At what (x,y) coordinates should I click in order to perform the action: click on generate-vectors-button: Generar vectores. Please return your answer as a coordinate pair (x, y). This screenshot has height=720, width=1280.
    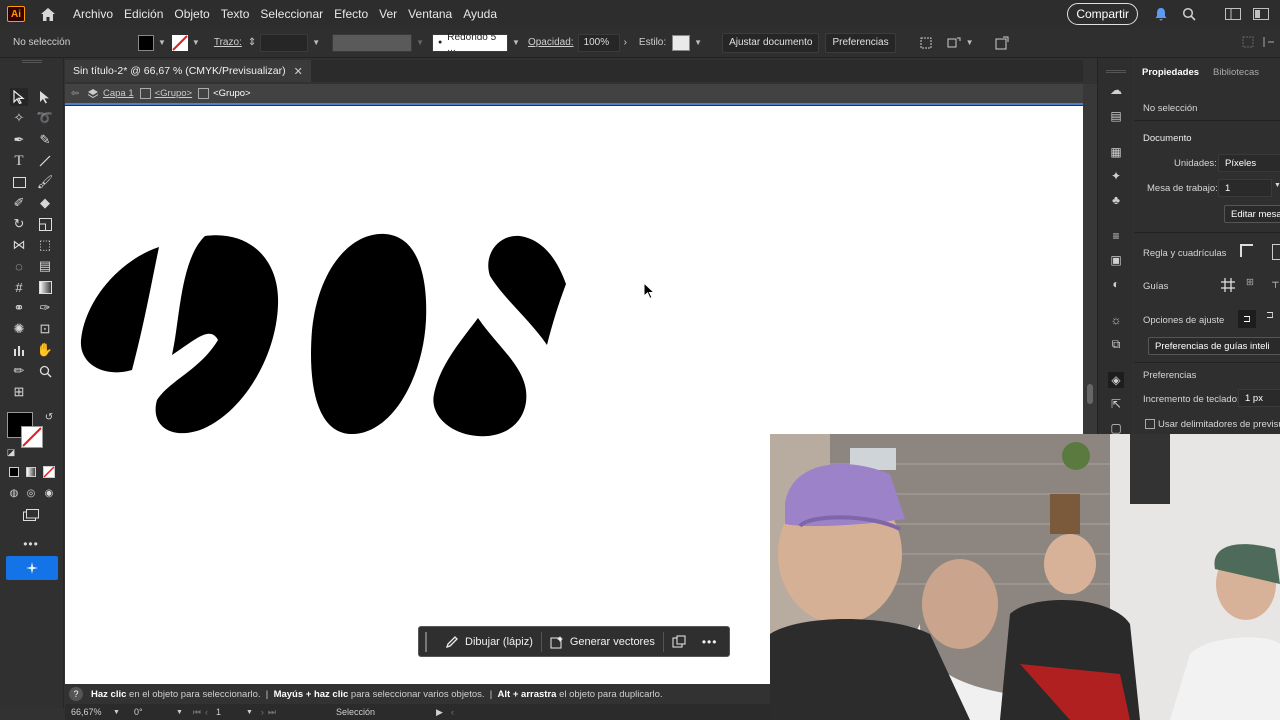
    Looking at the image, I should click on (602, 641).